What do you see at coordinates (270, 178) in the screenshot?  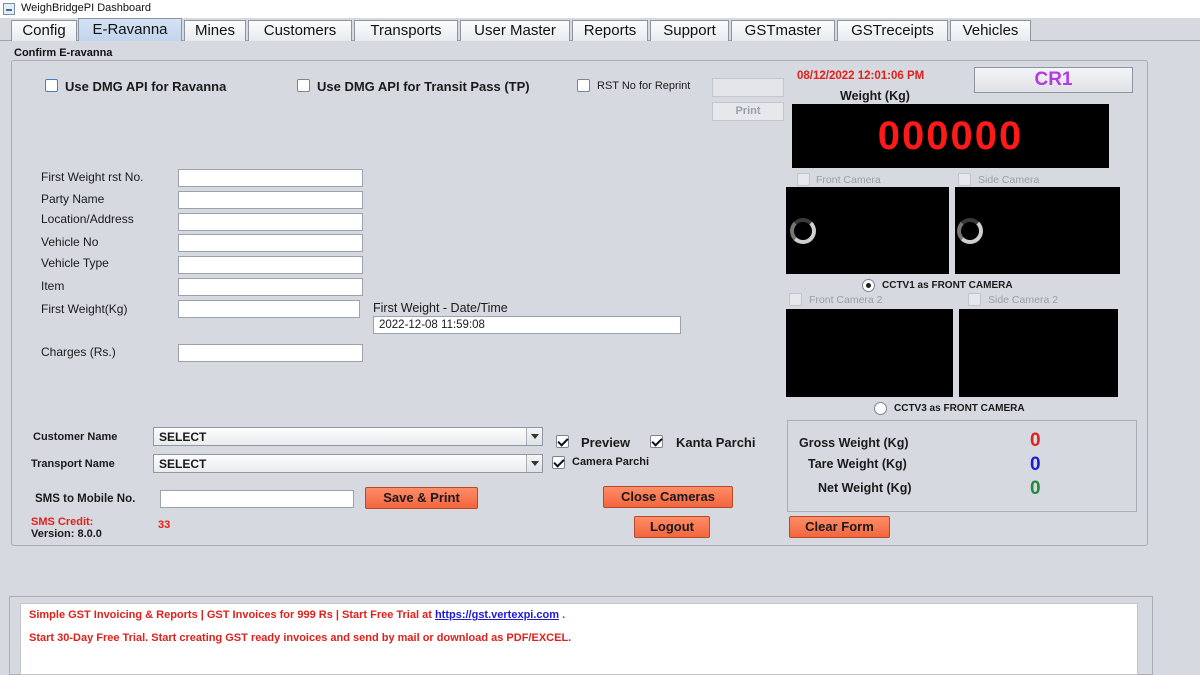 I see `first-weight-rst-input` at bounding box center [270, 178].